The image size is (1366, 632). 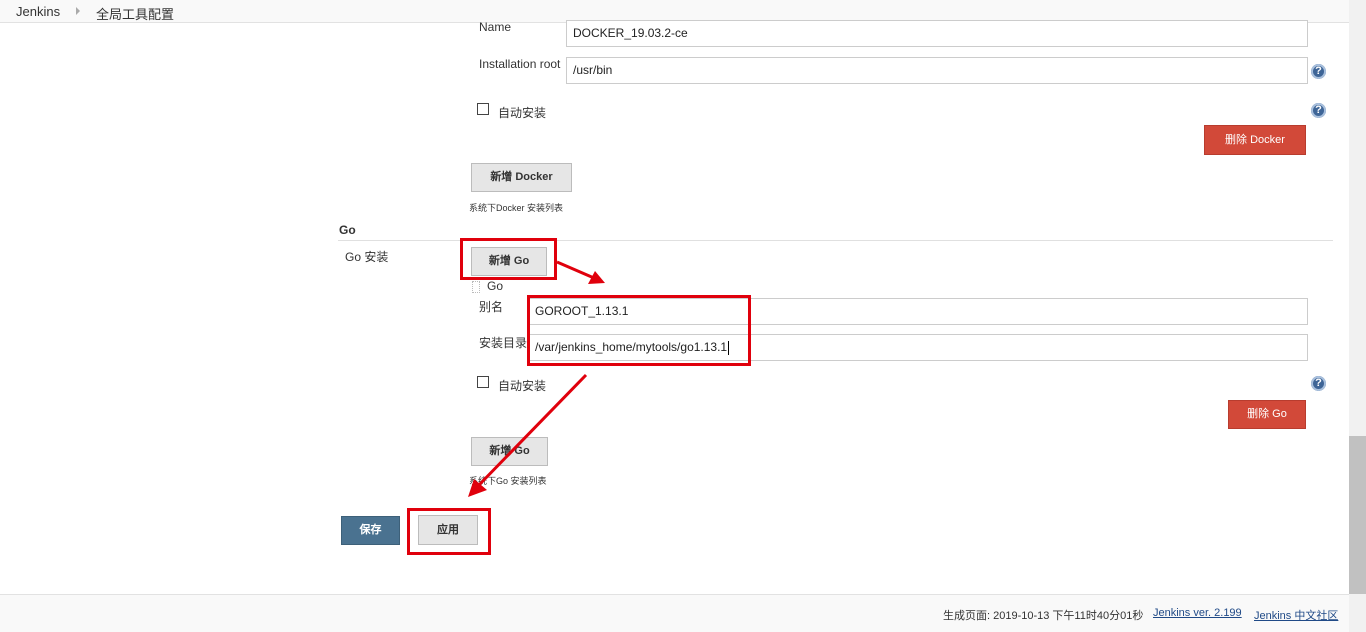 I want to click on add-docker-button: 新增 Docker, so click(x=521, y=177).